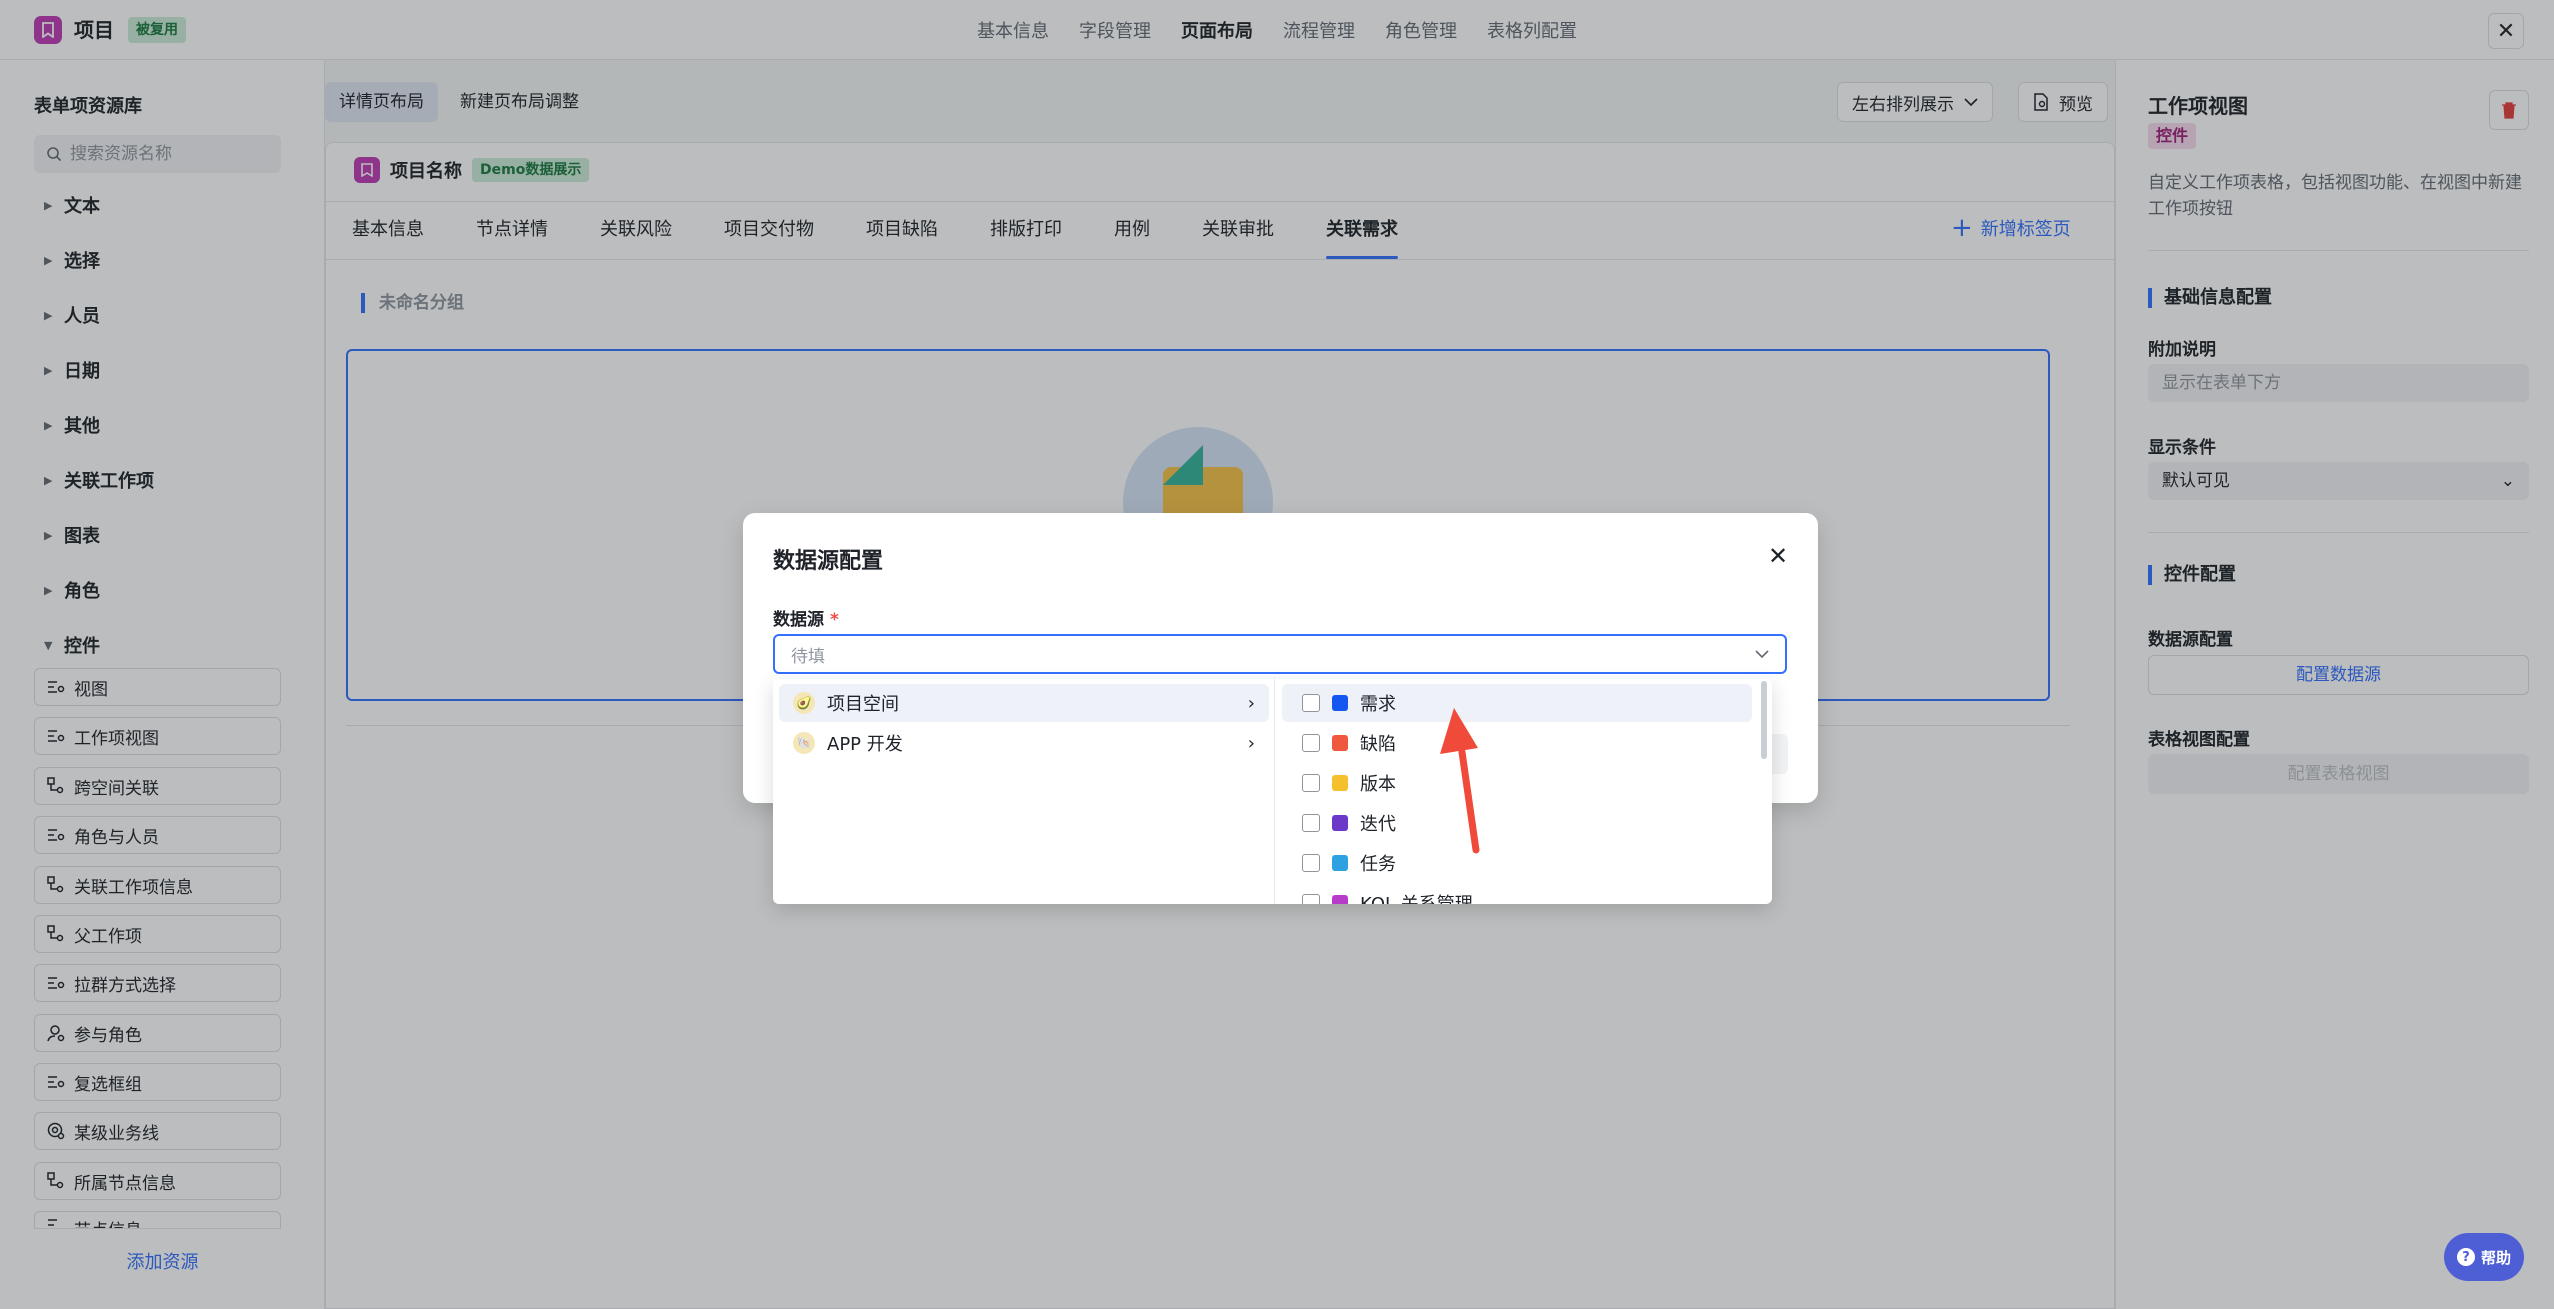  Describe the element at coordinates (1517, 863) in the screenshot. I see `type-option-task: 任务` at that location.